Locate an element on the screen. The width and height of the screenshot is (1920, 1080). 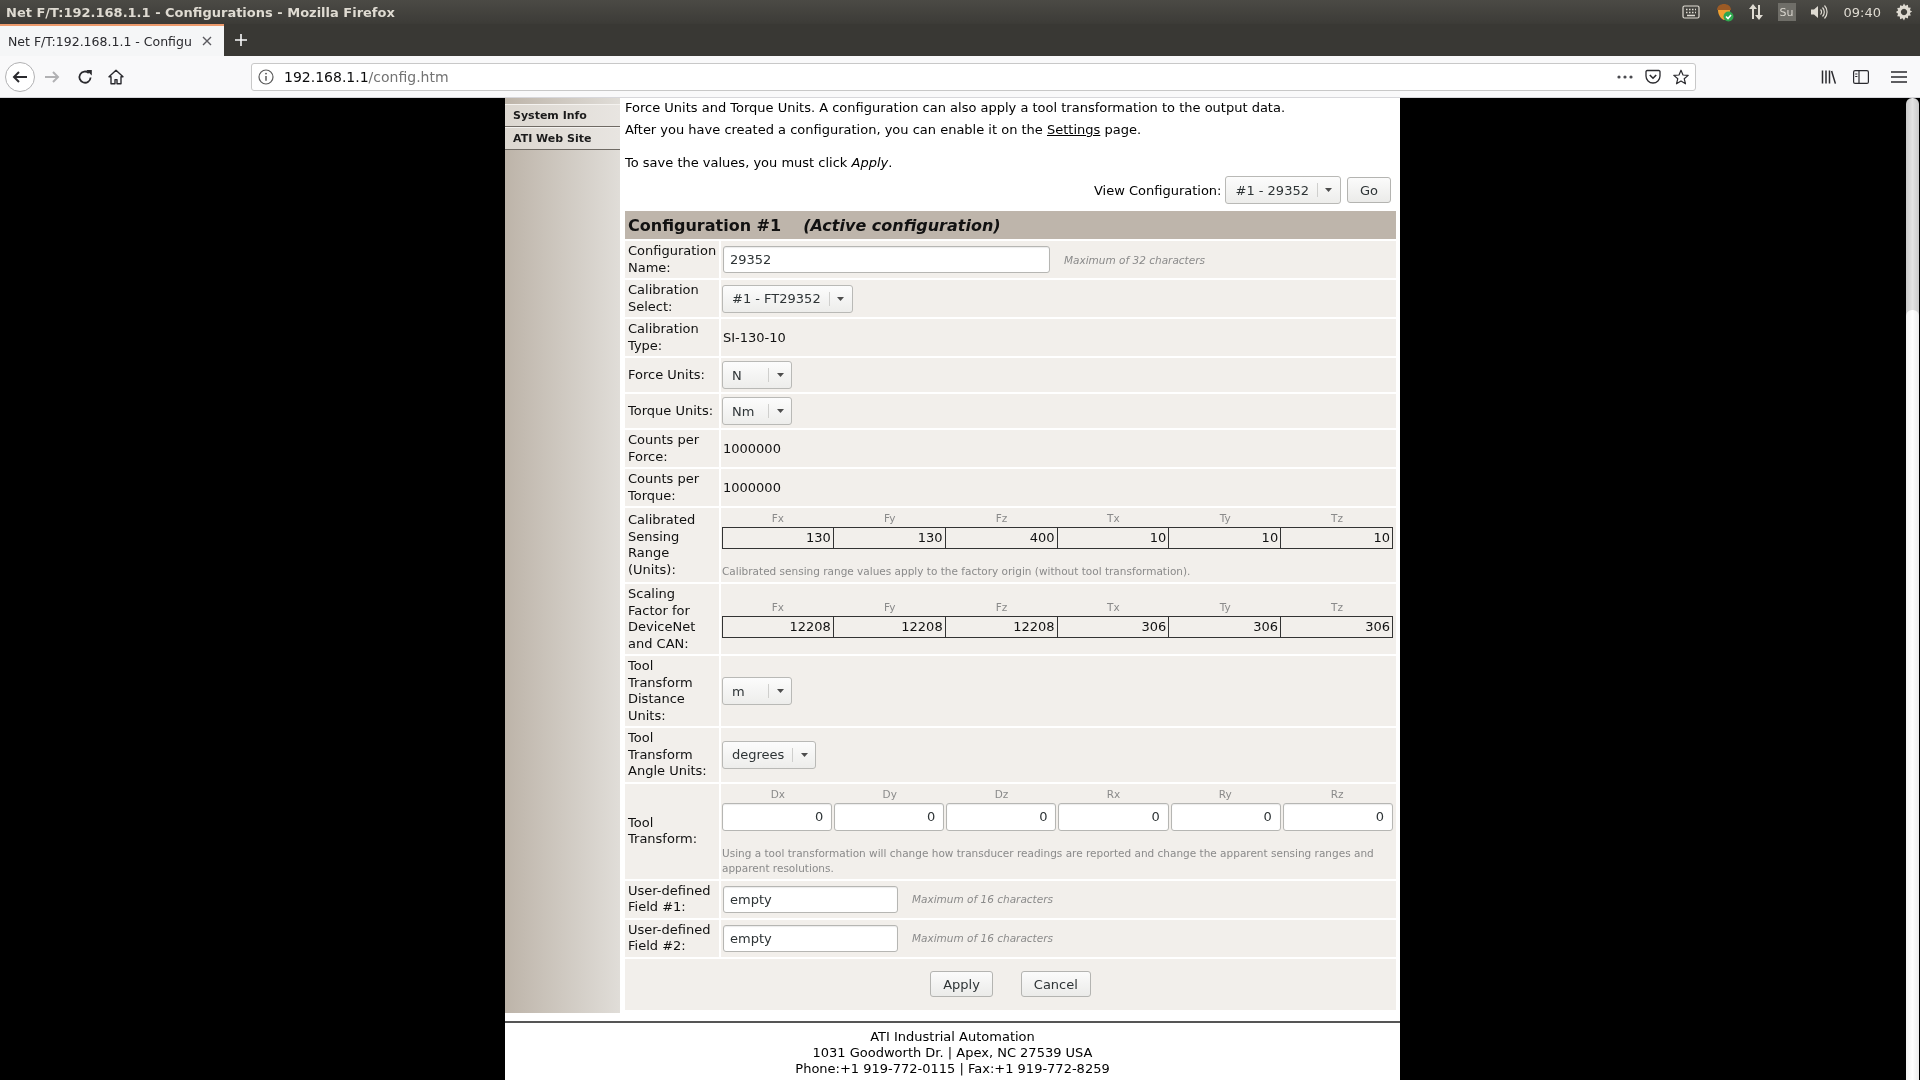
intro-text: After you have created a configuration, you can enable it on the Settings page. is located at coordinates (884, 129).